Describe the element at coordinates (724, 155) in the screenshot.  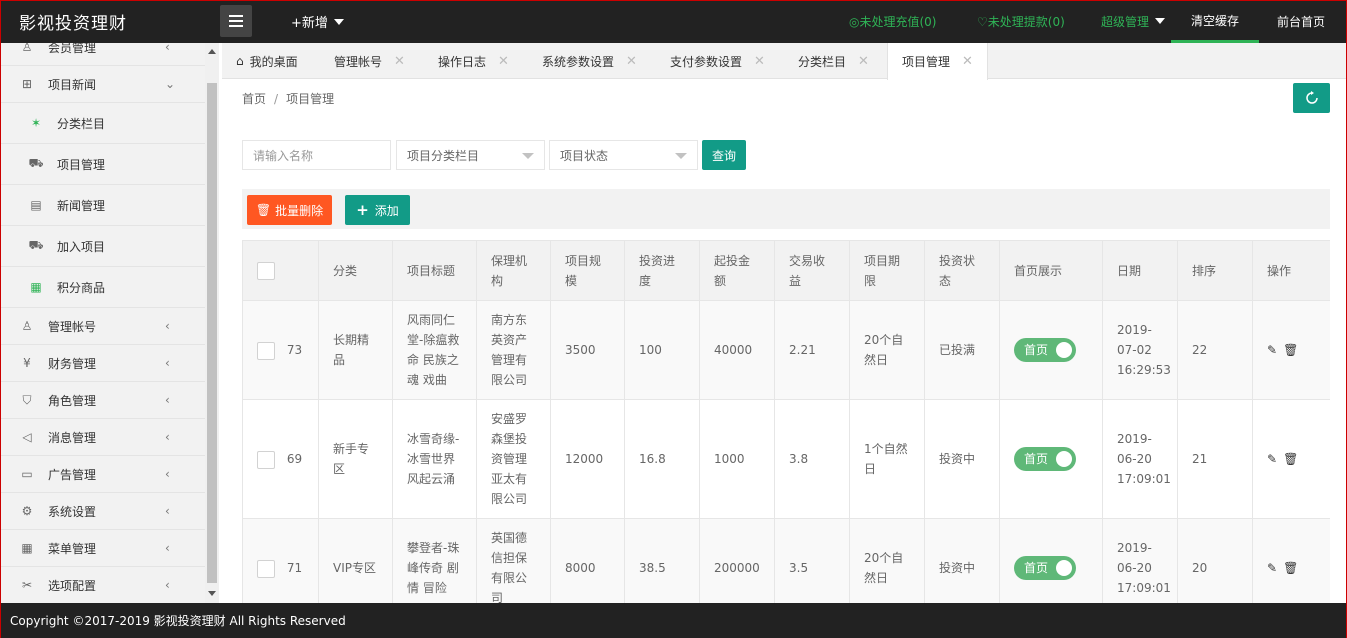
I see `query-button: 查询` at that location.